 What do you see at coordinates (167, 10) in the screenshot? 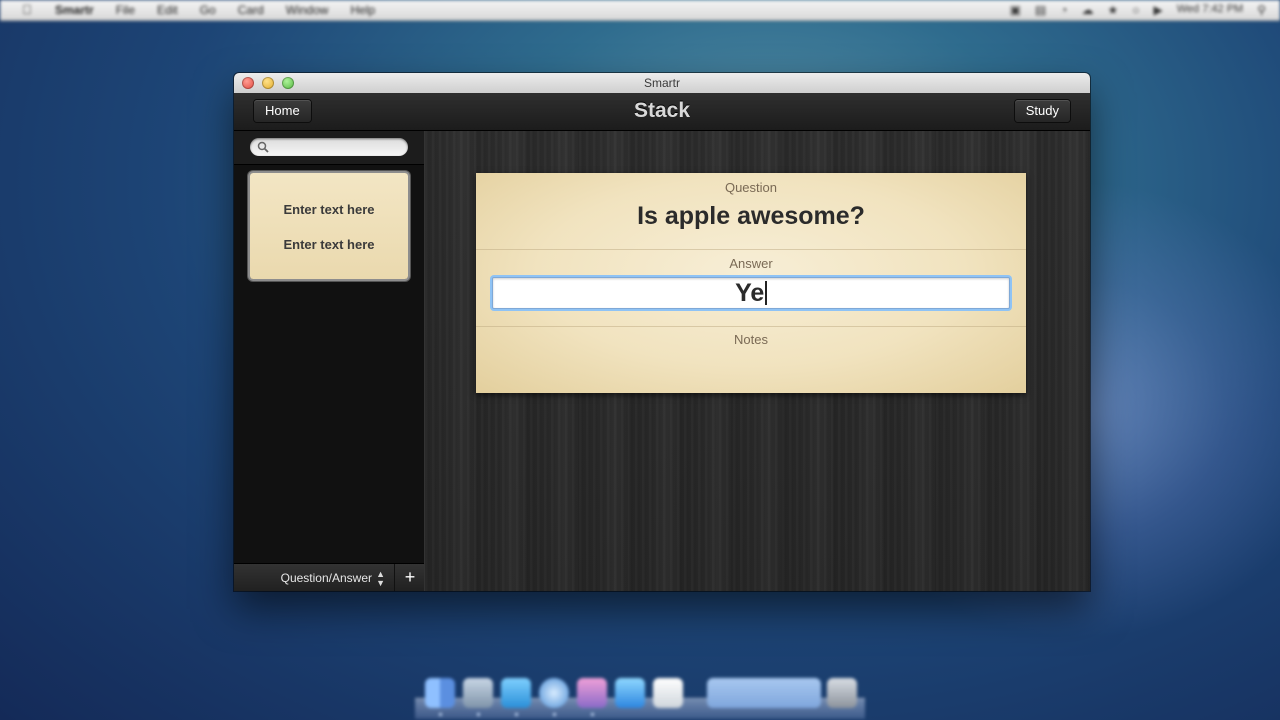
I see `menu-edit: Edit` at bounding box center [167, 10].